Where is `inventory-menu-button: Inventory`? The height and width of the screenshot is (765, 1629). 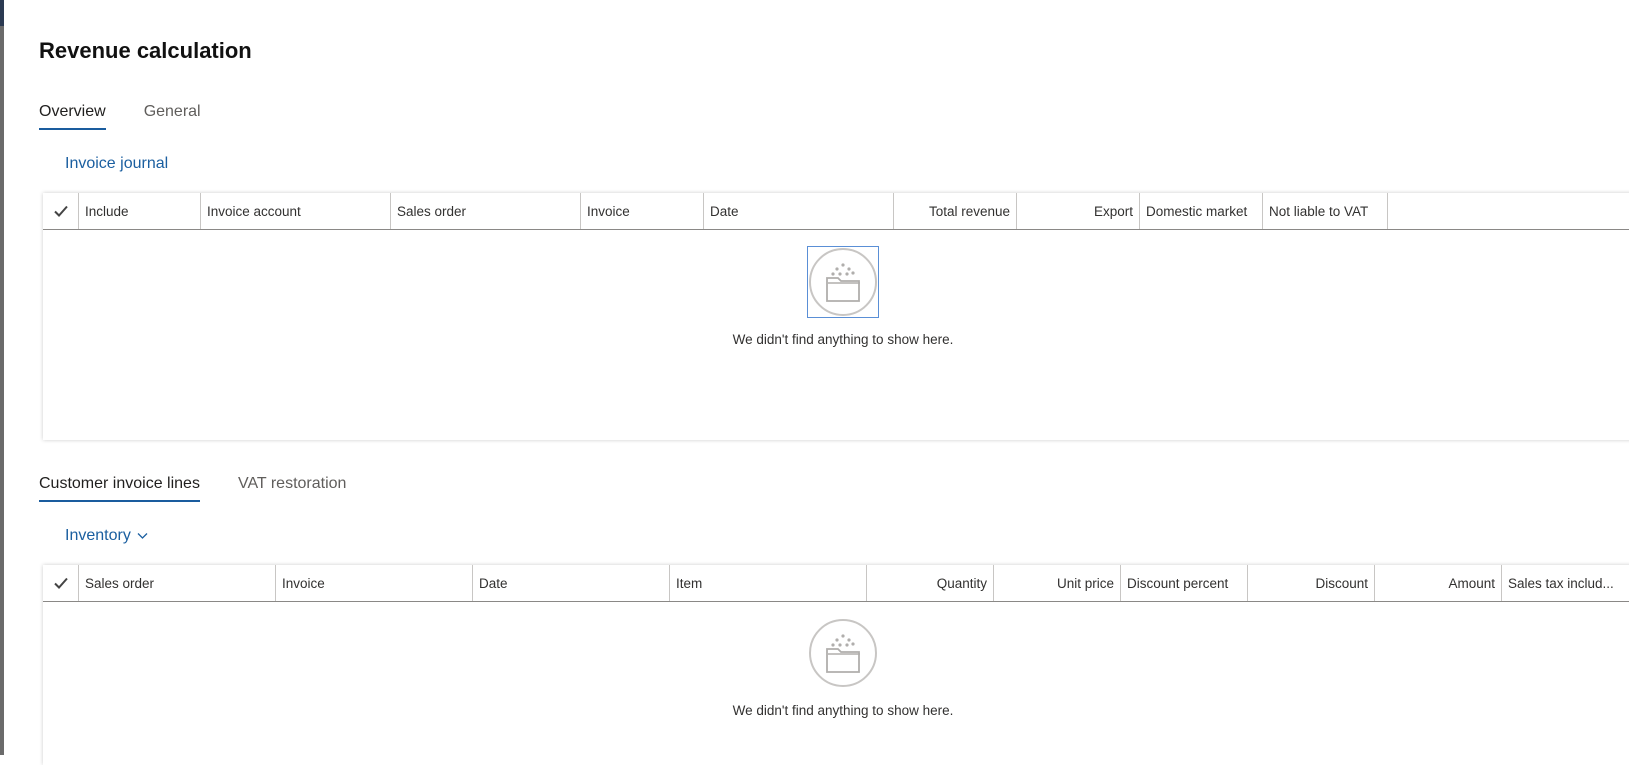
inventory-menu-button: Inventory is located at coordinates (106, 536).